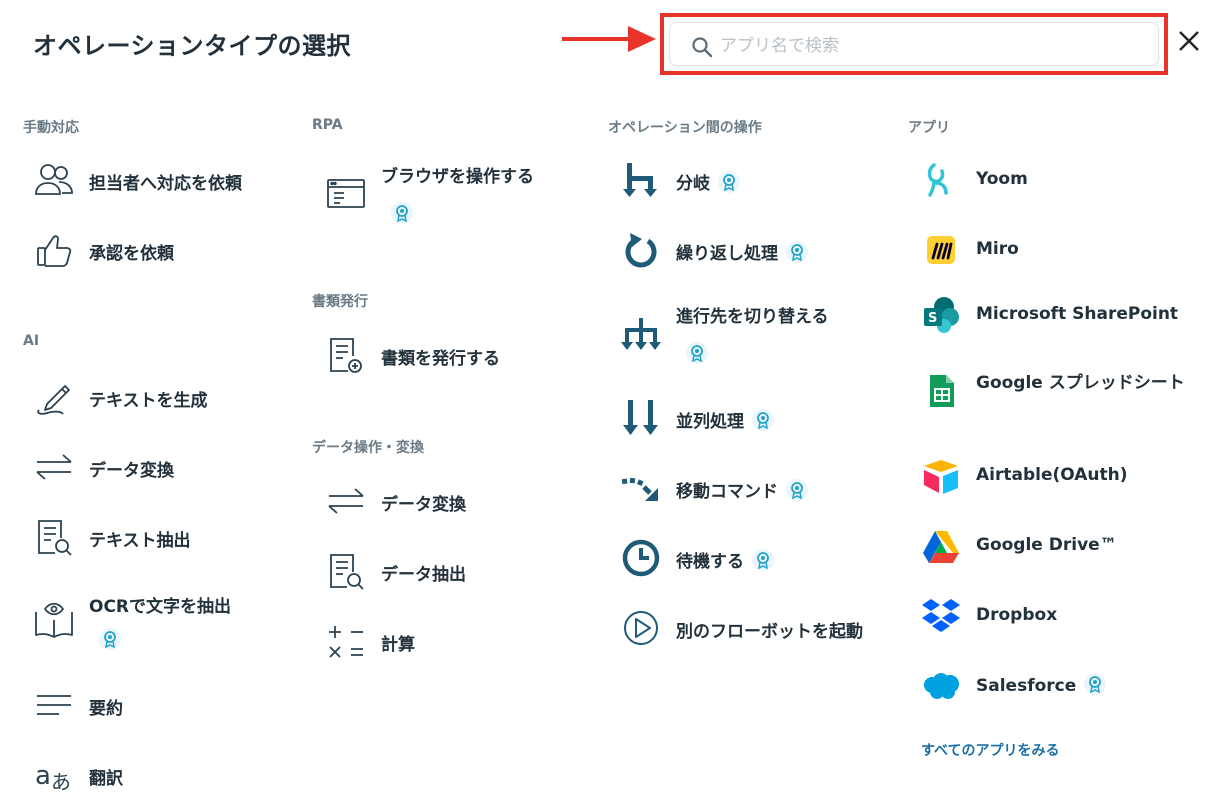 The width and height of the screenshot is (1206, 810). Describe the element at coordinates (941, 250) in the screenshot. I see `miro-logo-icon` at that location.